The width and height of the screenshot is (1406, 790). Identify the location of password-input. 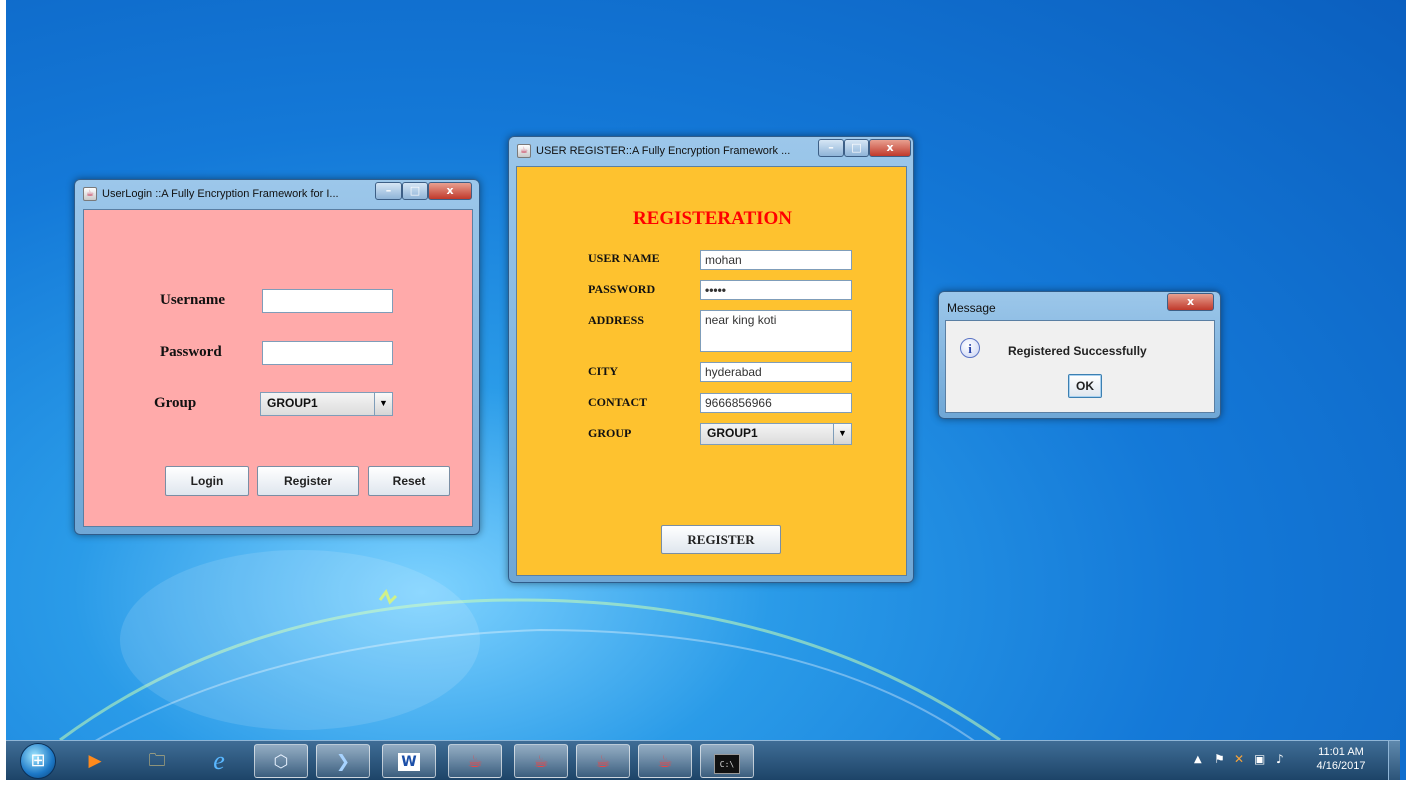
(327, 353).